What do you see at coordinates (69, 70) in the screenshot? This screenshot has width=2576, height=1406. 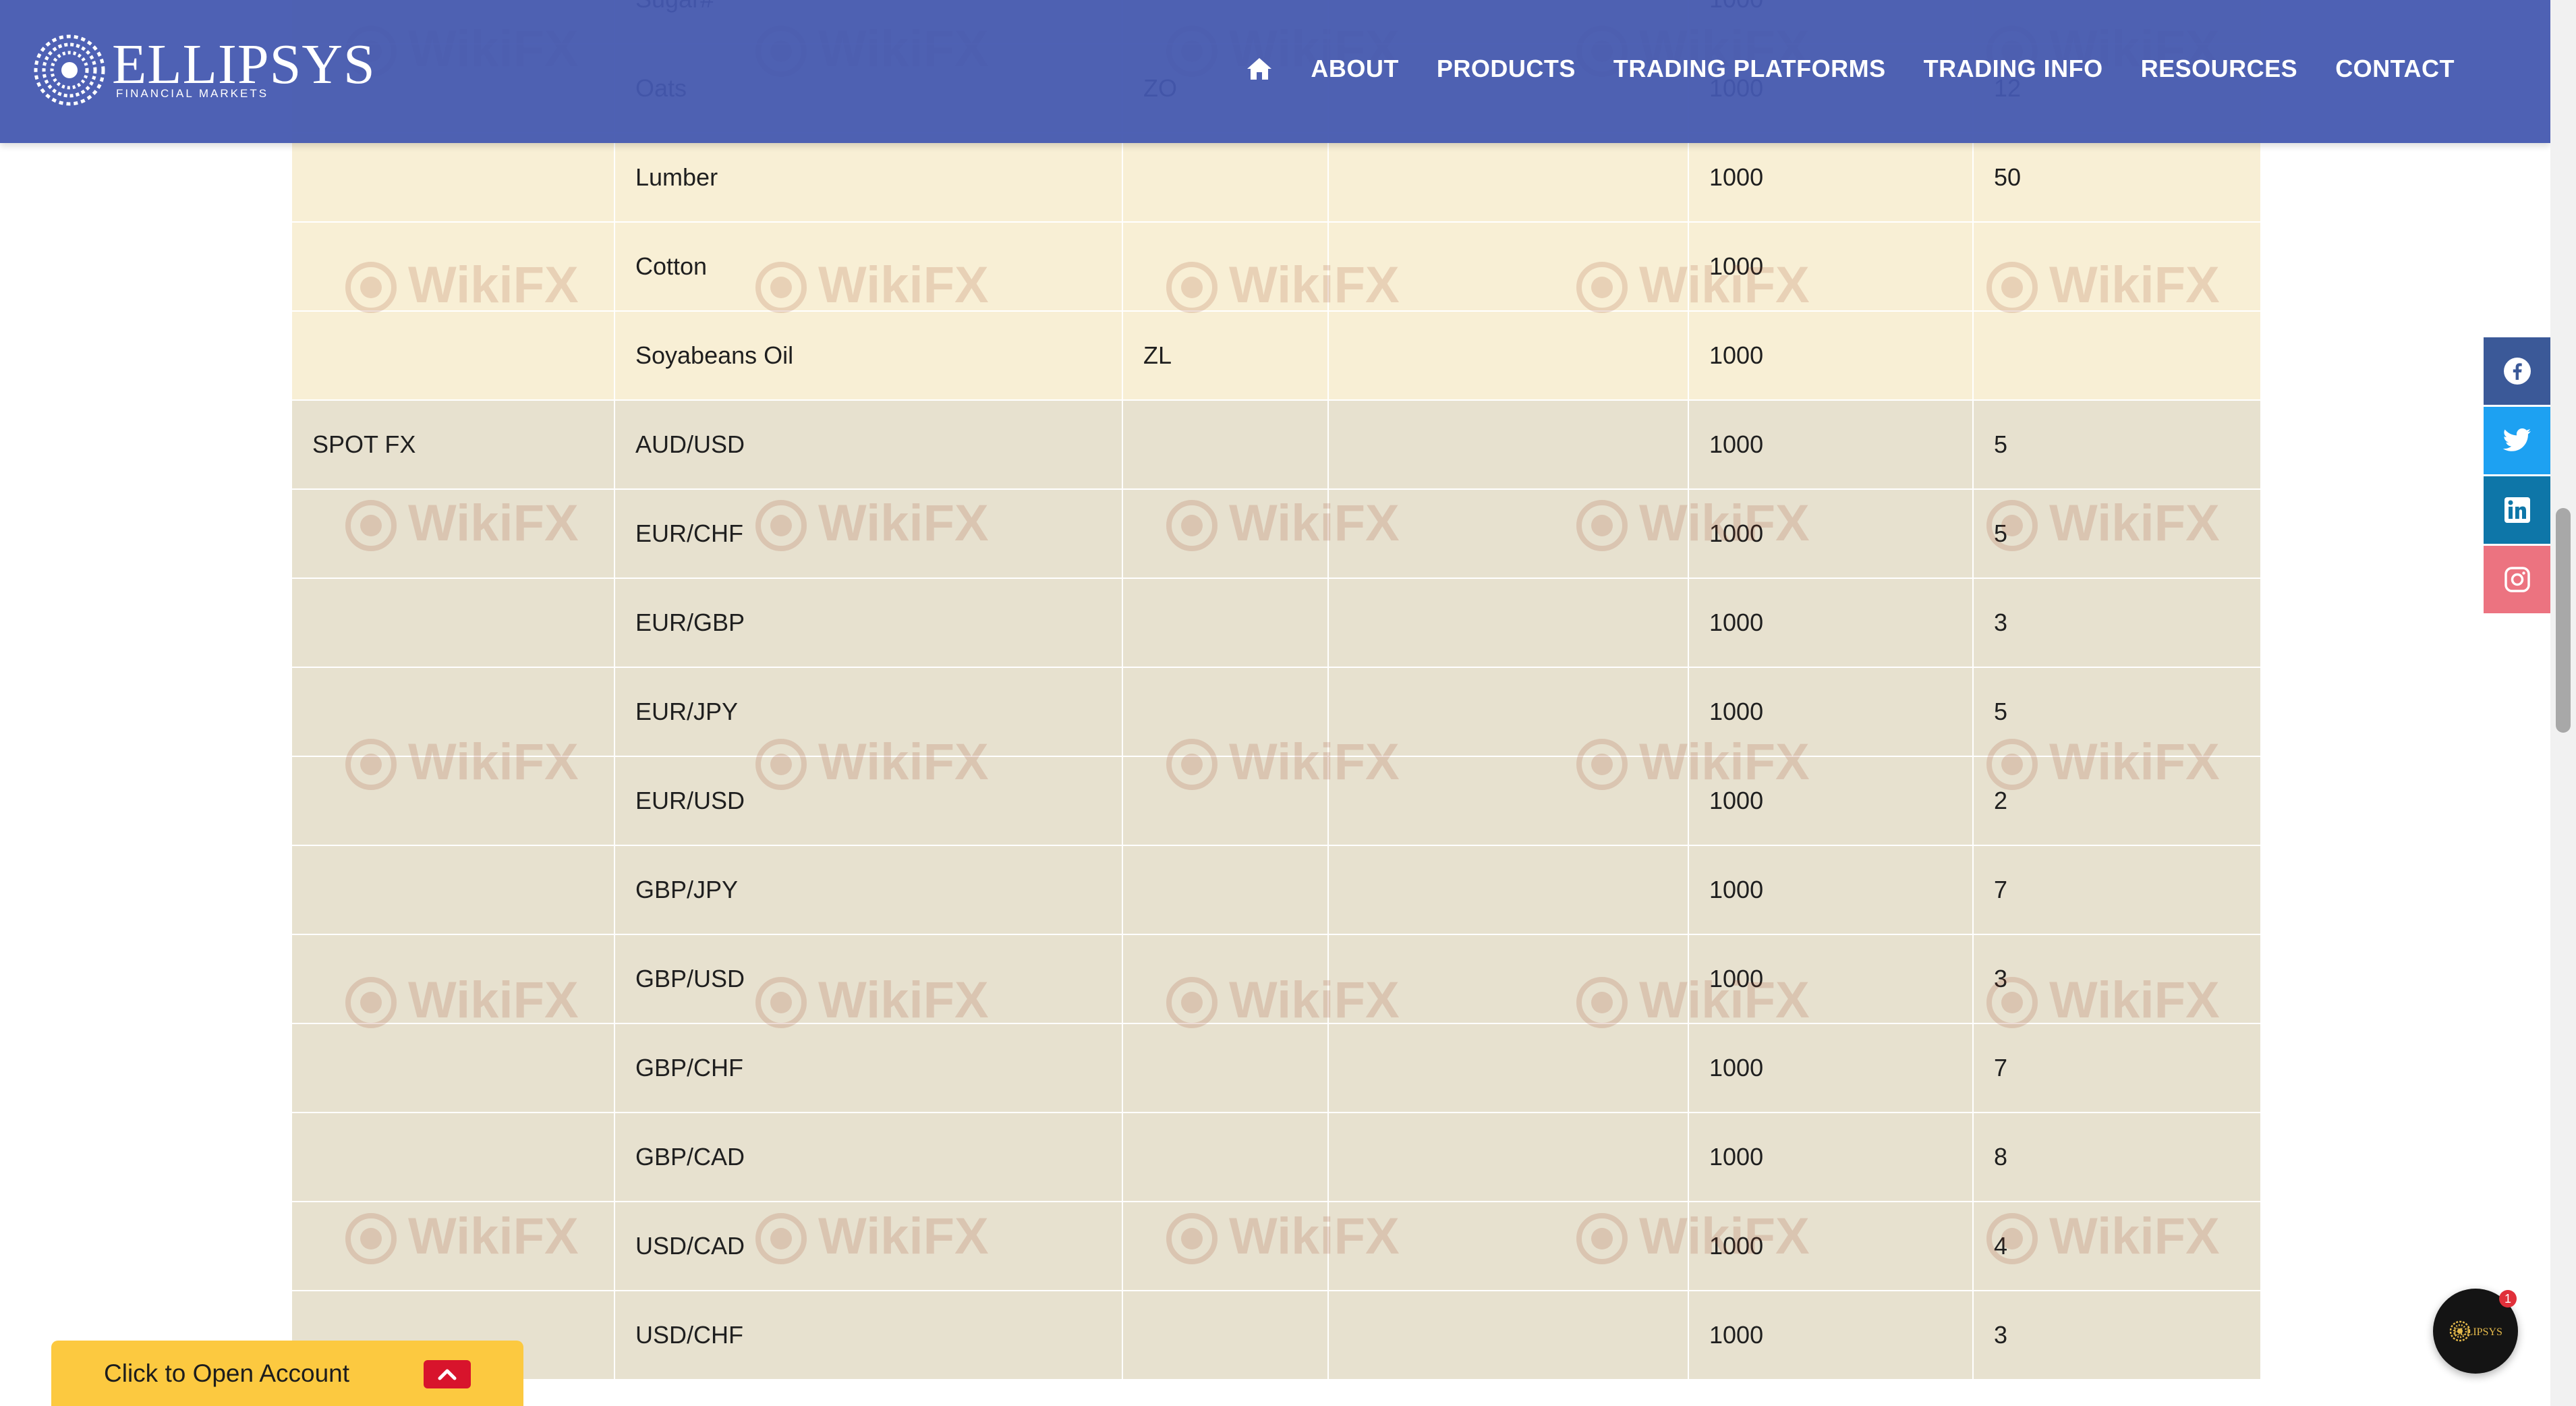 I see `logo-spiral-icon` at bounding box center [69, 70].